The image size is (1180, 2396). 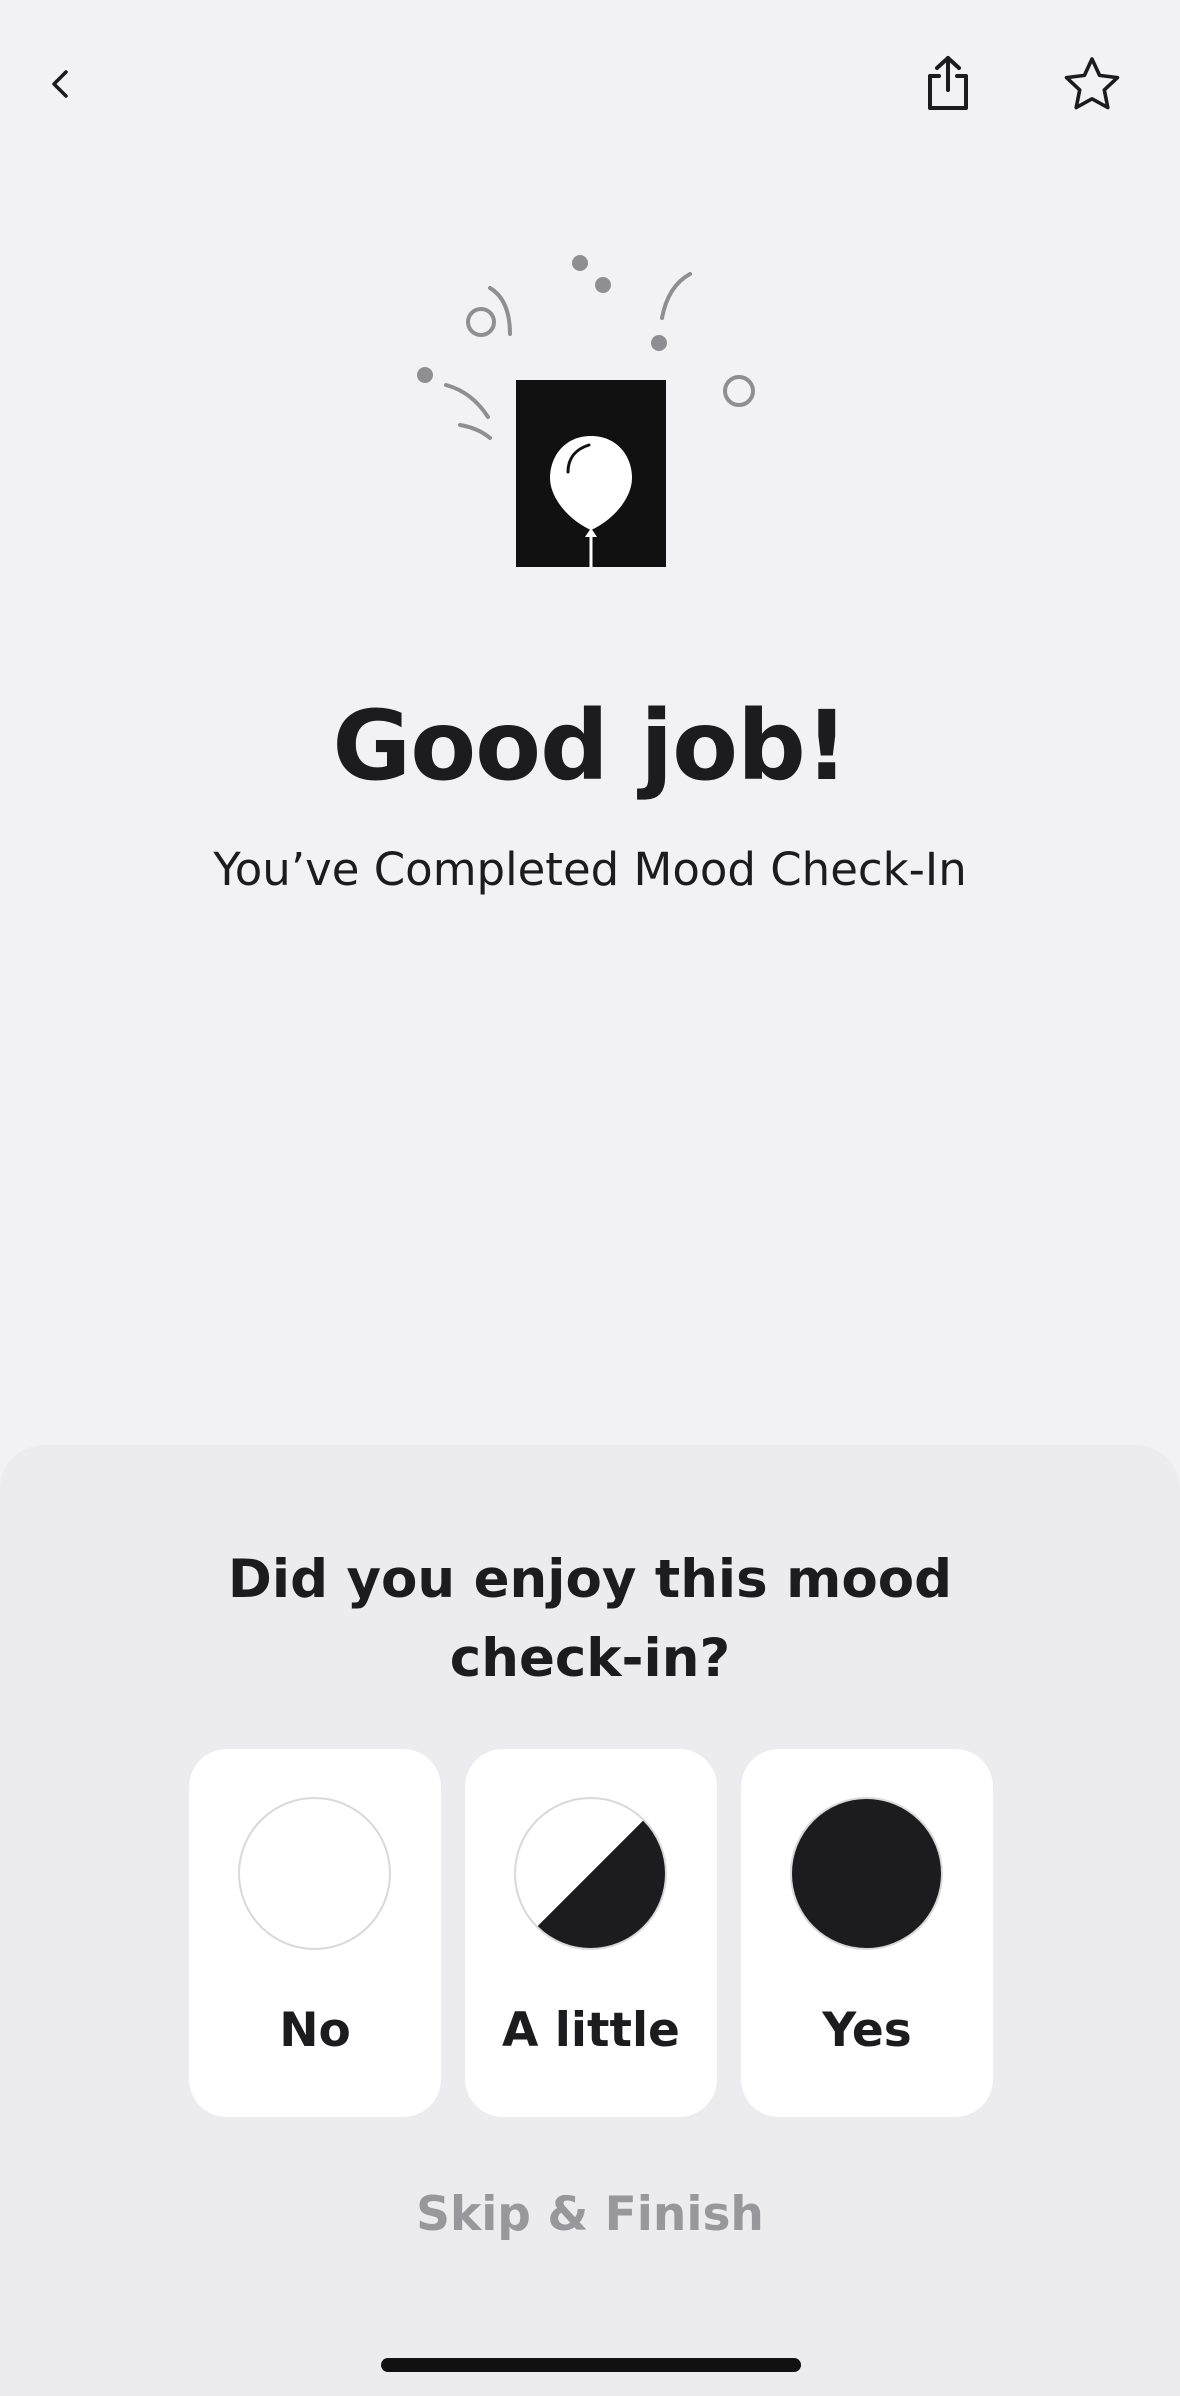 I want to click on option-a-little-button: A little, so click(x=591, y=1933).